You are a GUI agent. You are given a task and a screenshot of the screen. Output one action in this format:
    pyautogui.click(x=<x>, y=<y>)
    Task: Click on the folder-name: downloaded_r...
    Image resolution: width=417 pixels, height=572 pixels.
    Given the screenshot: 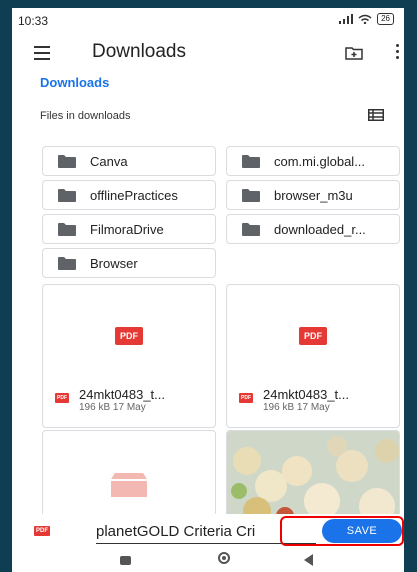 What is the action you would take?
    pyautogui.click(x=320, y=229)
    